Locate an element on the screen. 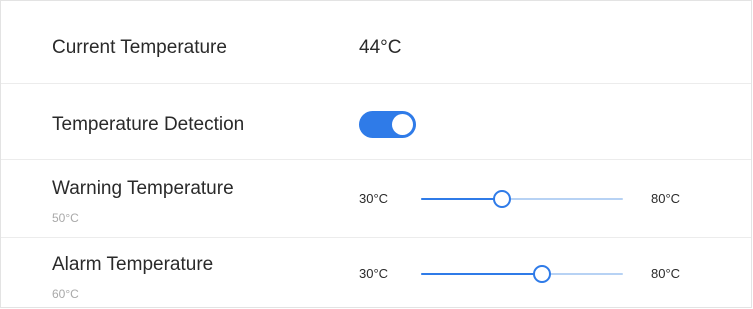 The width and height of the screenshot is (753, 309). warning-temperature-slider is located at coordinates (522, 199).